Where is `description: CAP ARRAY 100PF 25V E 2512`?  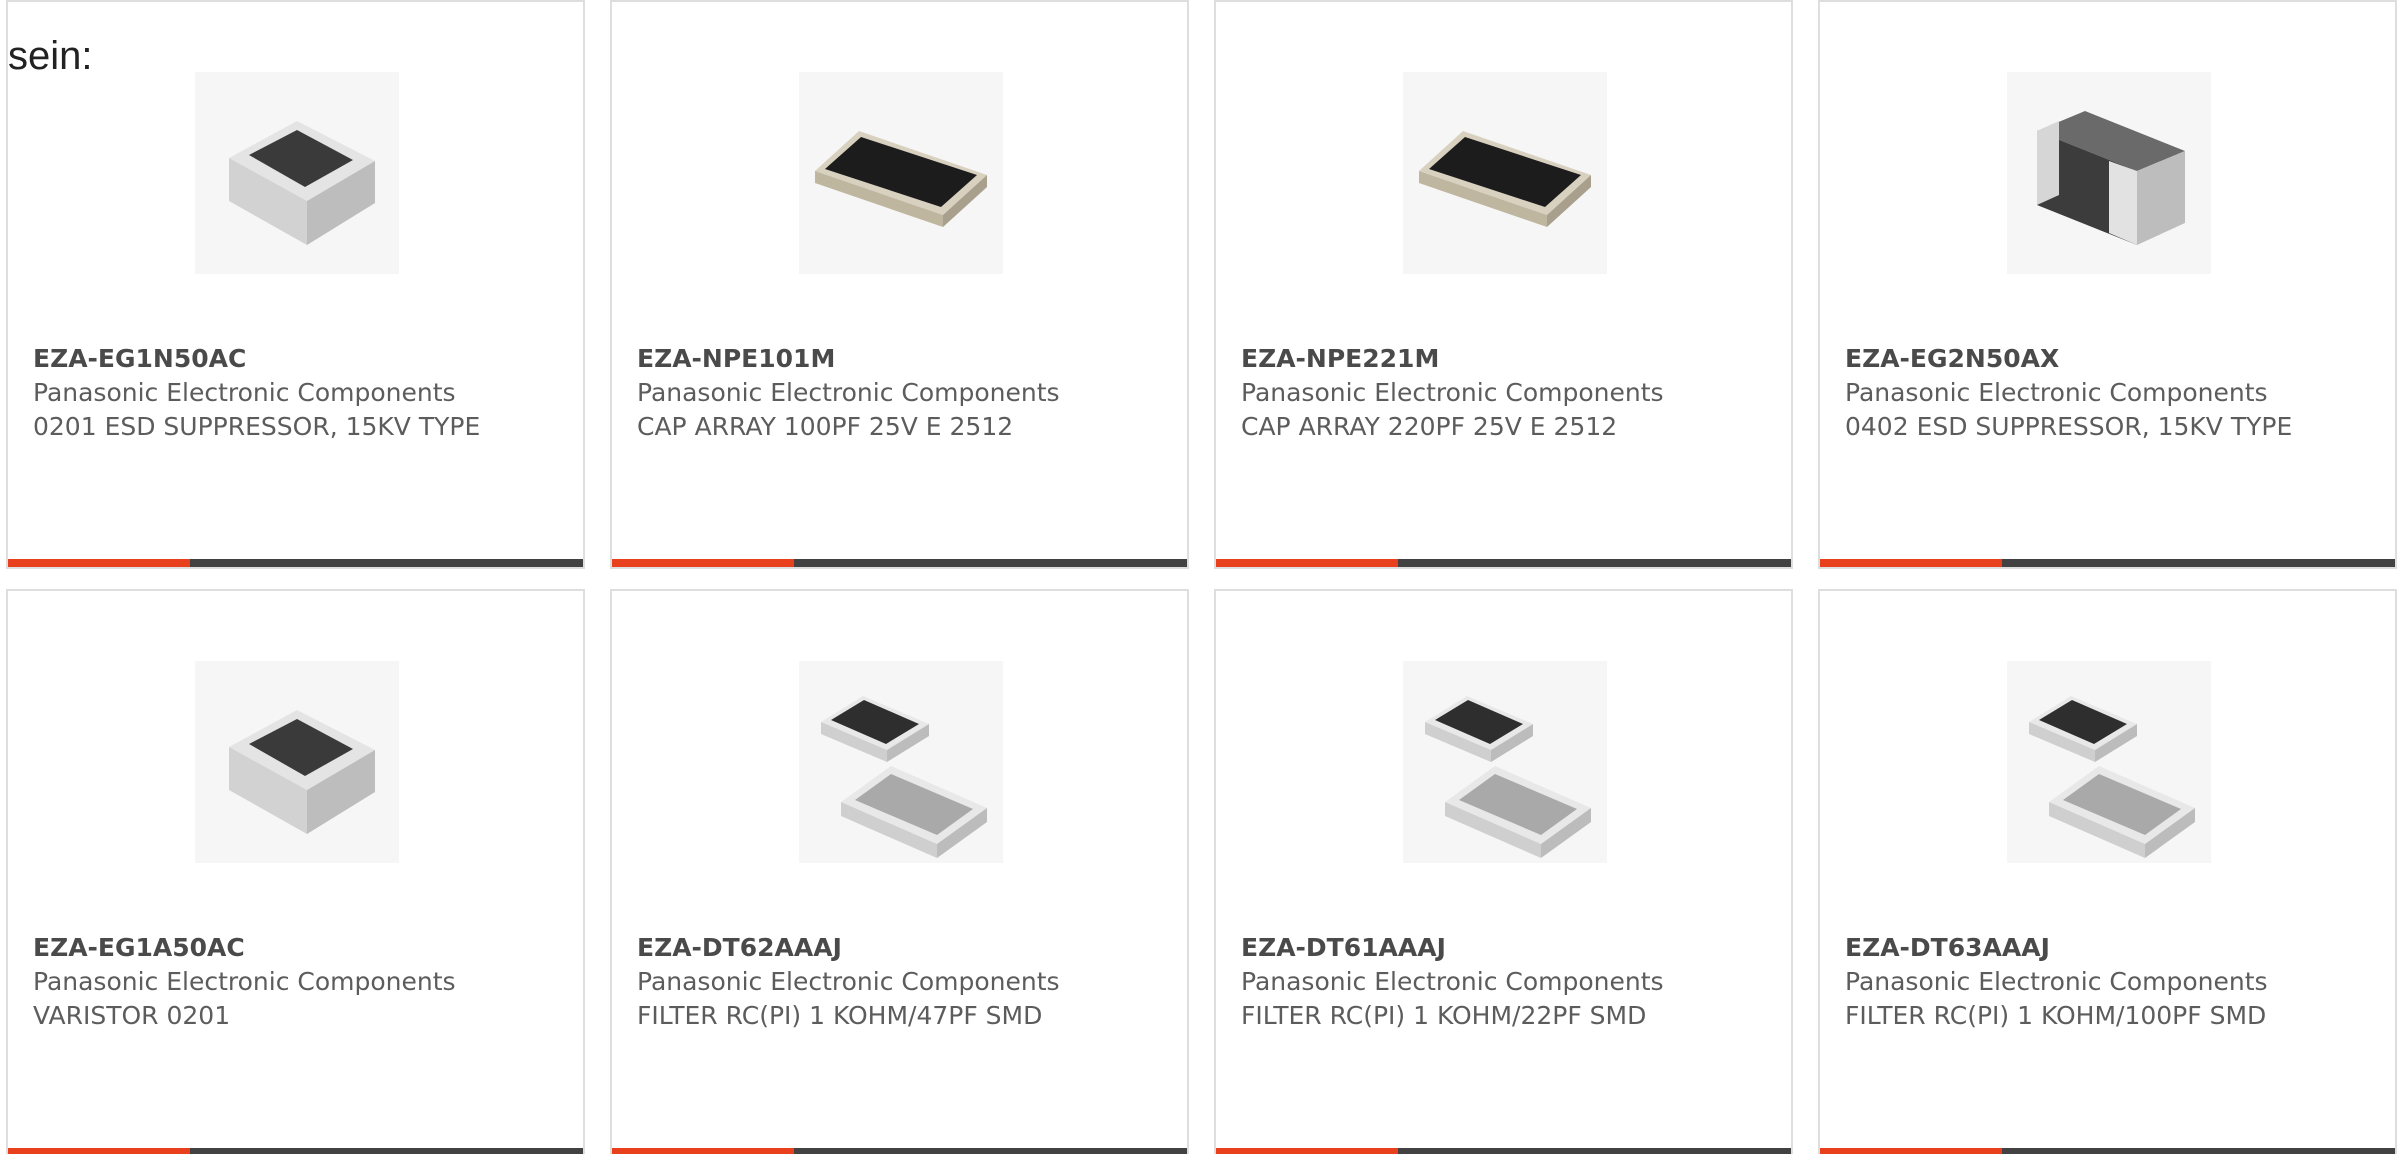
description: CAP ARRAY 100PF 25V E 2512 is located at coordinates (825, 426).